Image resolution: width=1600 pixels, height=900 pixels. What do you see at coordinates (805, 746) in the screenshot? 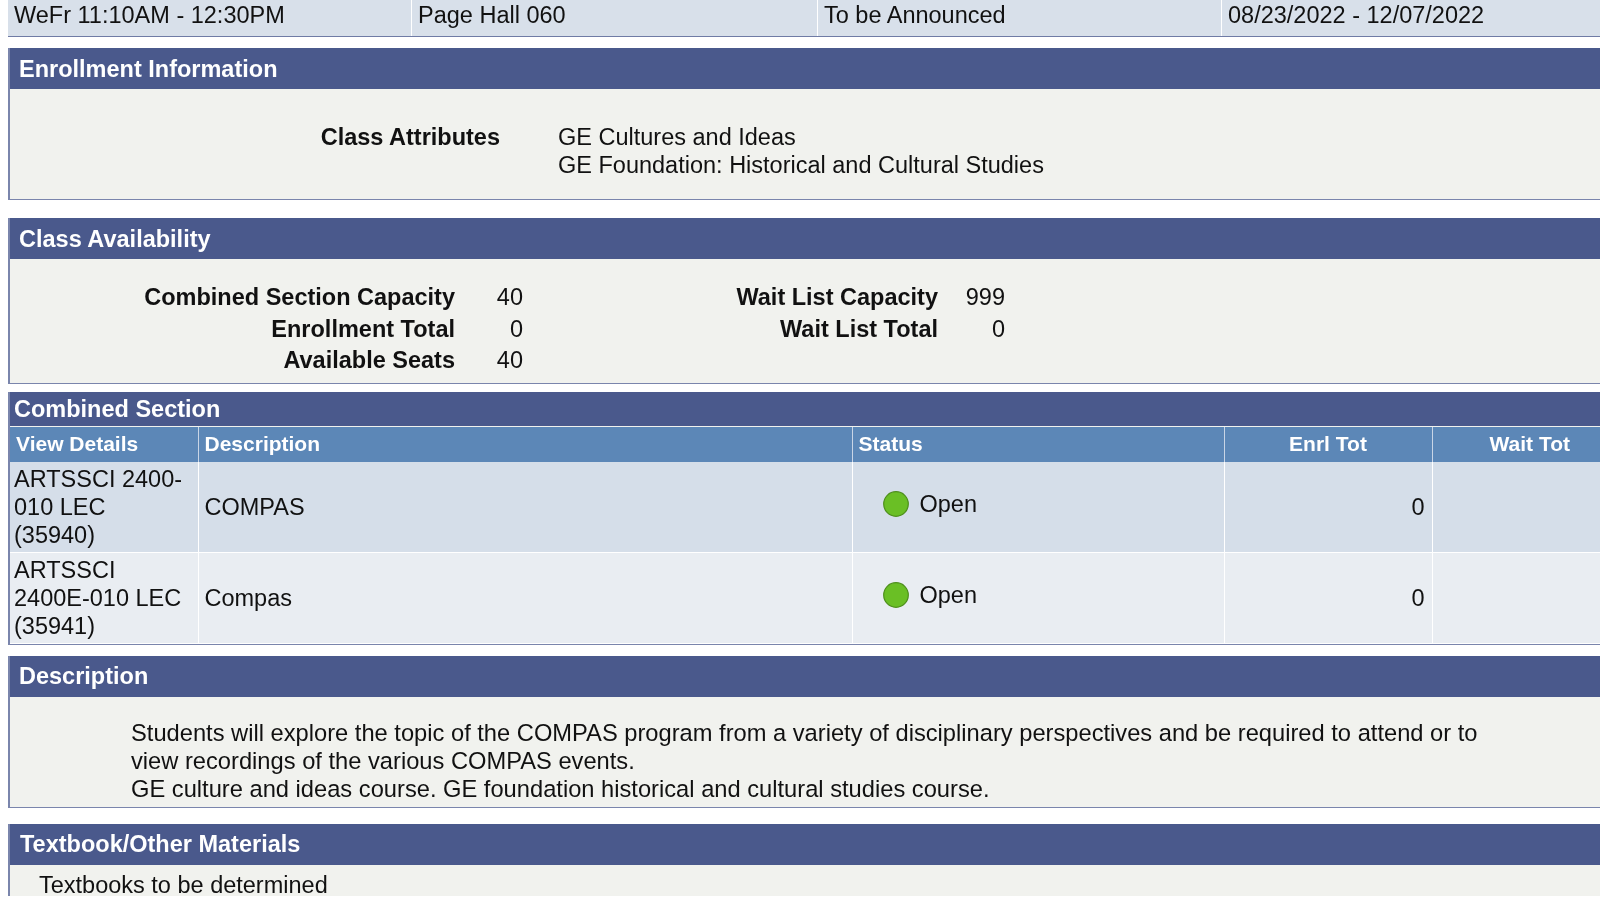
I see `description-text: Students will explore the topic of the COMPAS program from a variety of disciplinary perspectives and be required to attend or to view recordings of the various COMPAS events.` at bounding box center [805, 746].